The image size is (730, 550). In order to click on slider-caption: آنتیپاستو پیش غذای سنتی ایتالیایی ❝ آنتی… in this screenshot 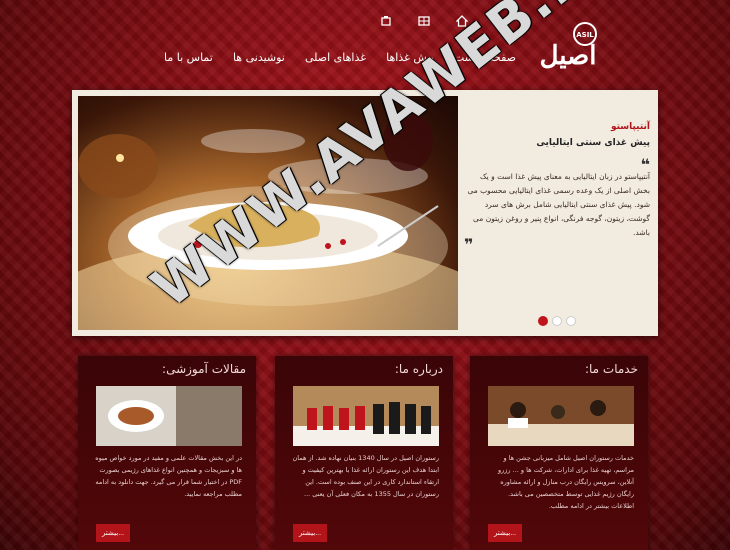, I will do `click(557, 187)`.